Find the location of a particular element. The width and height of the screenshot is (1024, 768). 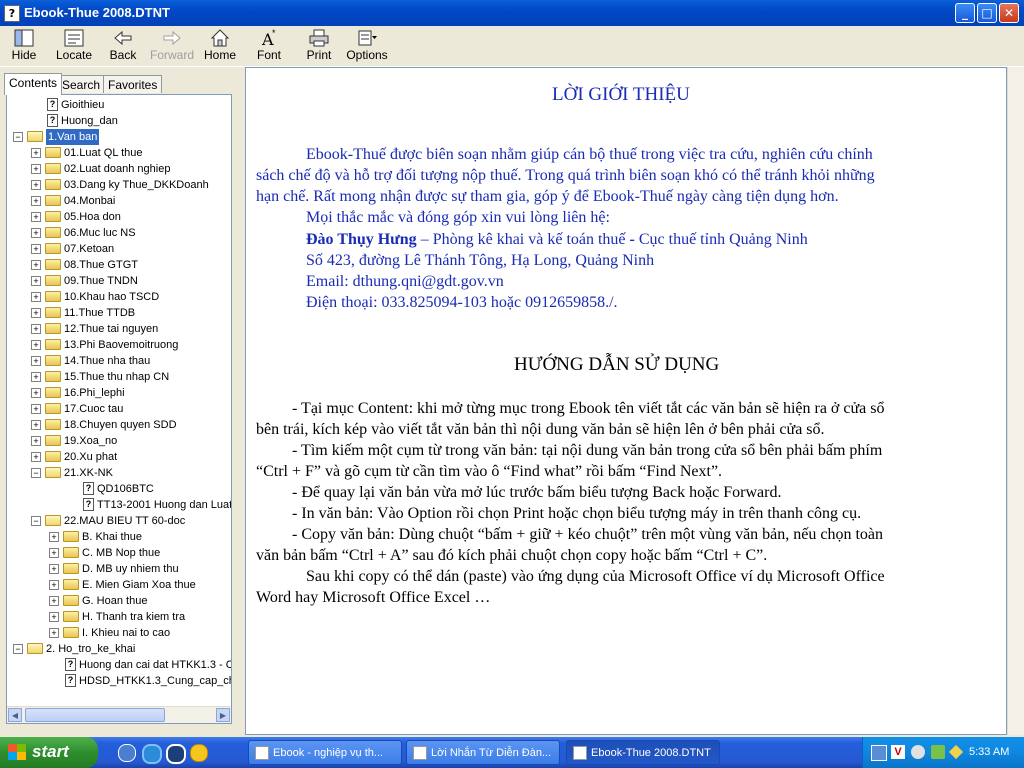

tree-item: + G. Hoan thue is located at coordinates (119, 601).